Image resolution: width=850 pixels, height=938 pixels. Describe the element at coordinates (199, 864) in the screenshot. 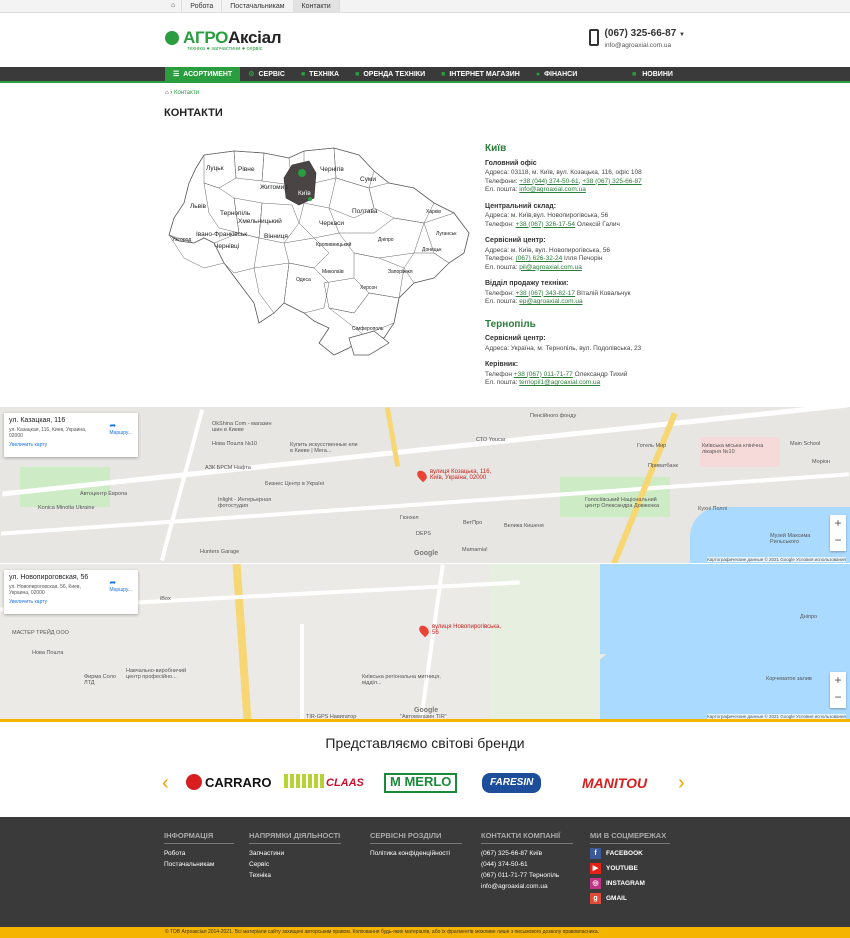

I see `footer-link: Постачальникам` at that location.